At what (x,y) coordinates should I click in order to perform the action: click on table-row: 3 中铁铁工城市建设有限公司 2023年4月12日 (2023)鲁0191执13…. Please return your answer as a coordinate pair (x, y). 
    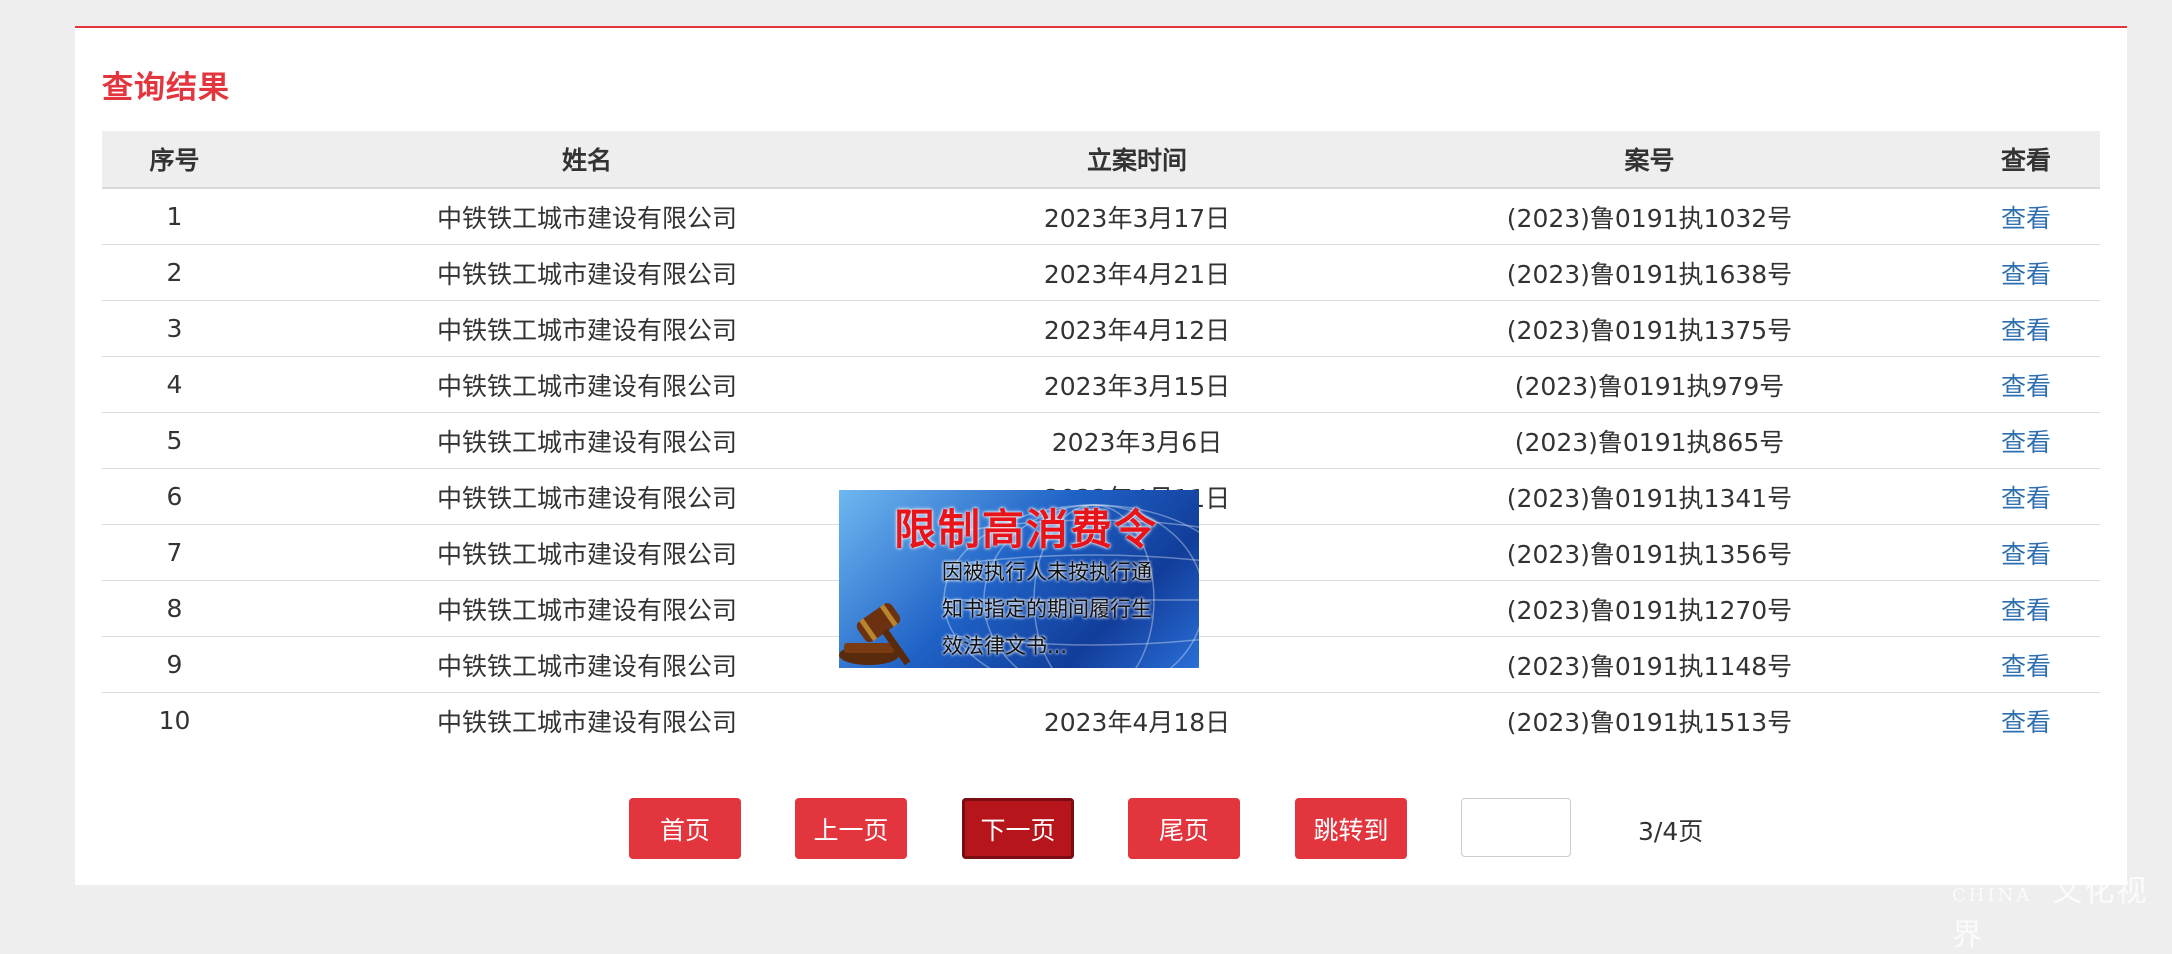
    Looking at the image, I should click on (1101, 328).